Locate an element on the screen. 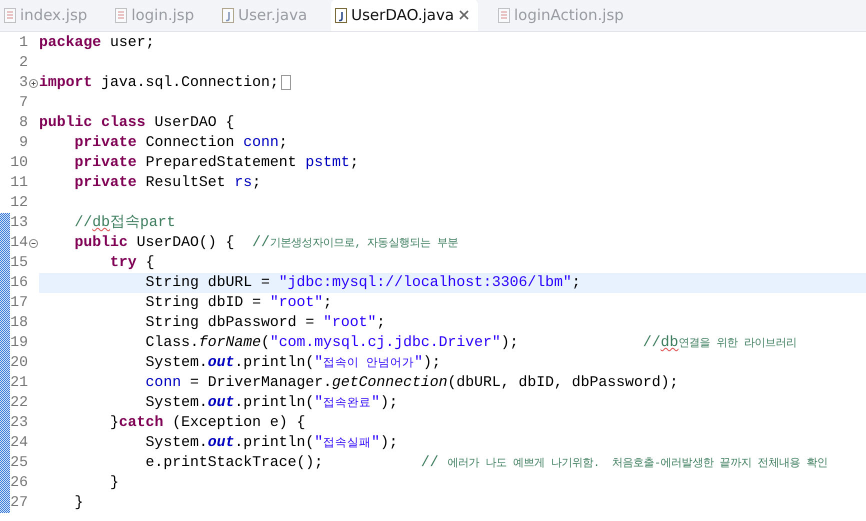 Image resolution: width=866 pixels, height=521 pixels. line-number: 21 is located at coordinates (19, 383).